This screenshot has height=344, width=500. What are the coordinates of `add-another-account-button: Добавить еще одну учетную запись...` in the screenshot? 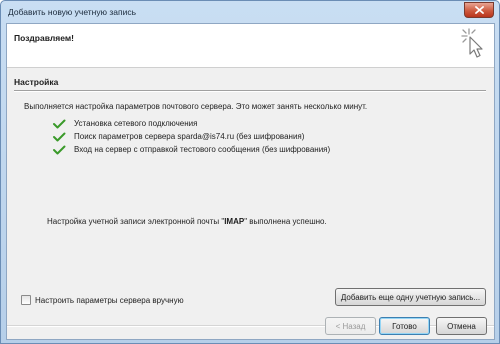 It's located at (410, 297).